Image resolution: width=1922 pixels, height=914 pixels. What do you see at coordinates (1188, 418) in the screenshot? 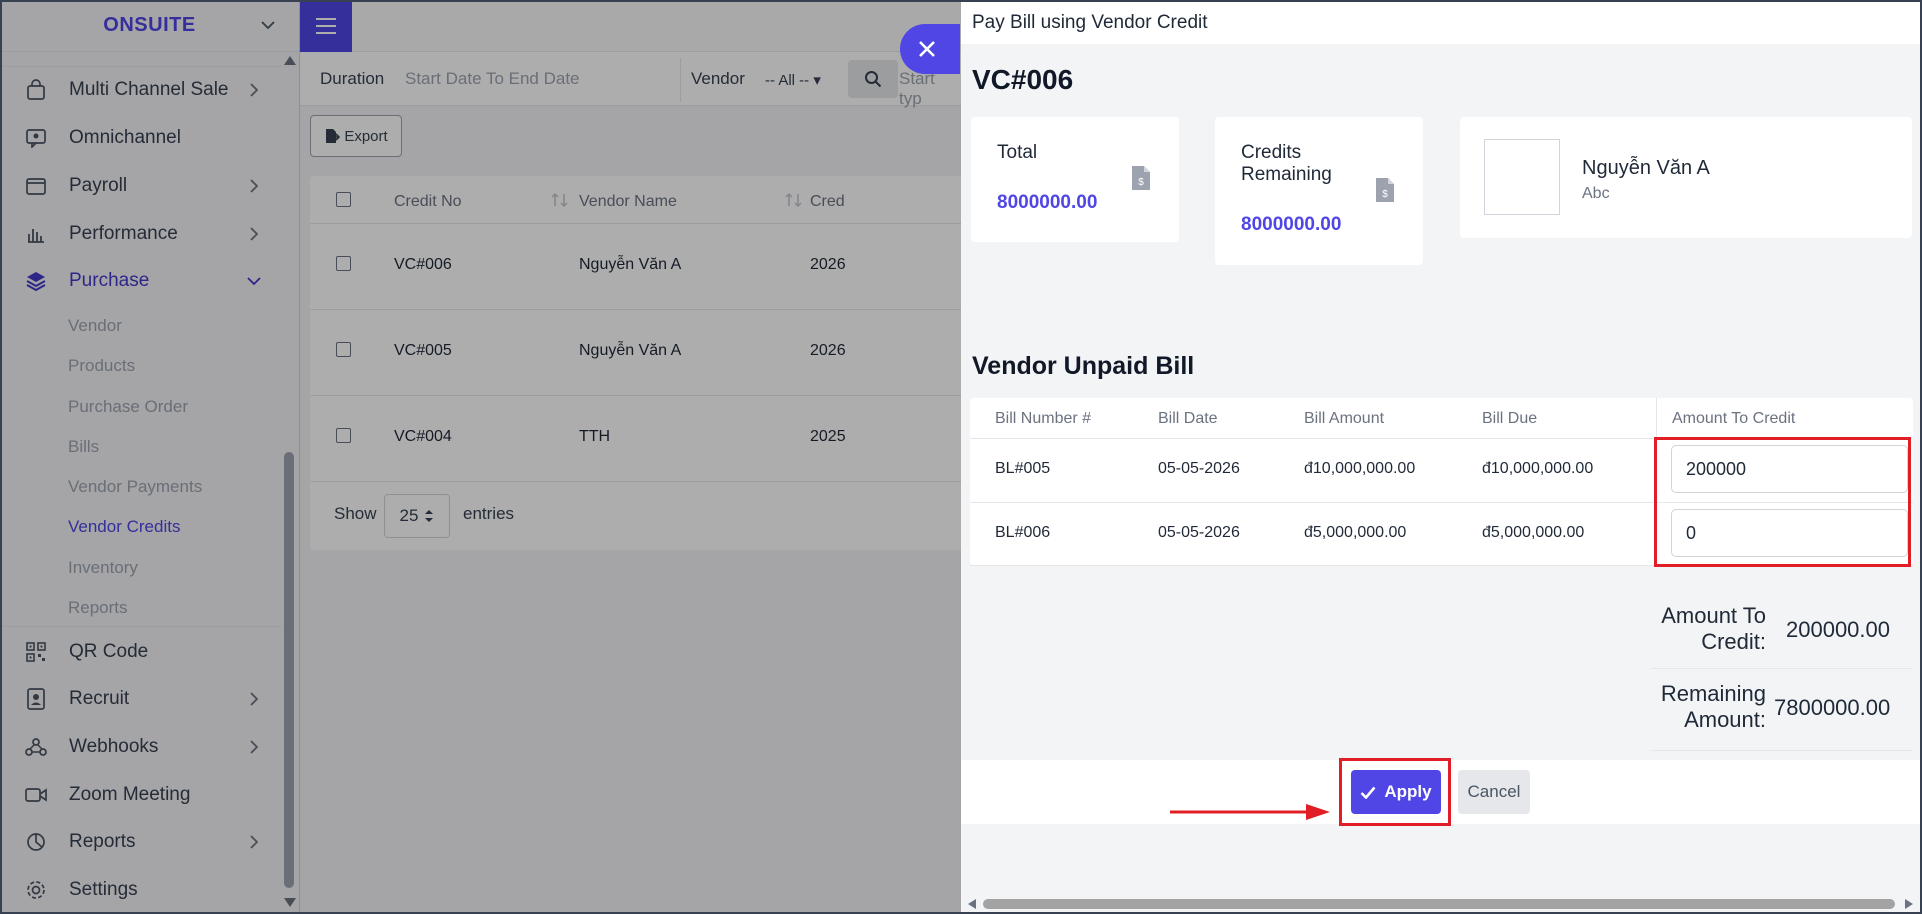
I see `column-header: Bill Date` at bounding box center [1188, 418].